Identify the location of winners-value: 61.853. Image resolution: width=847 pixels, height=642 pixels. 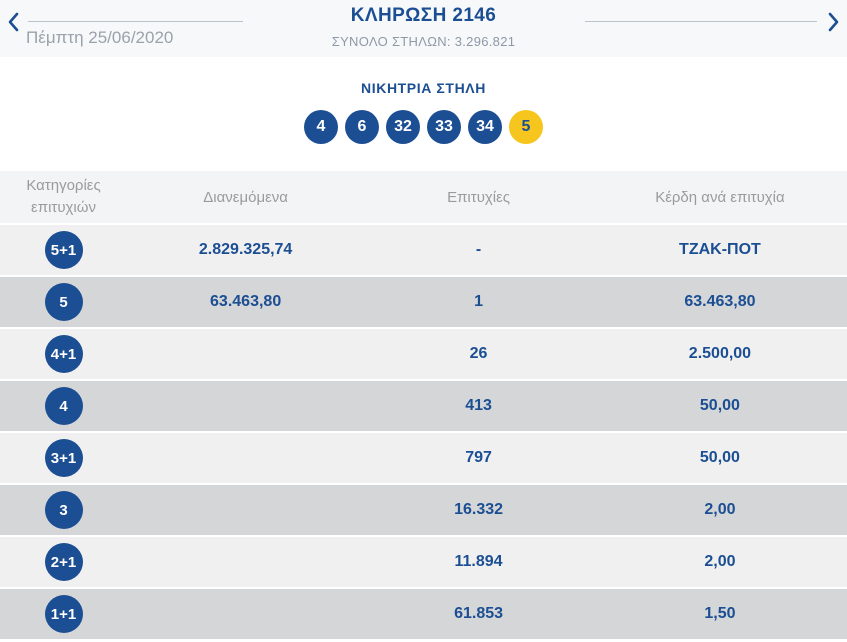
(479, 613).